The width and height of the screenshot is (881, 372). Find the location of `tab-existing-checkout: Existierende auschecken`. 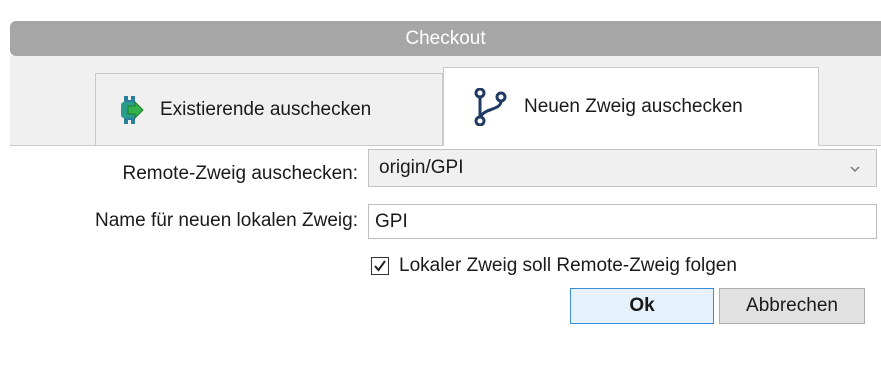

tab-existing-checkout: Existierende auschecken is located at coordinates (269, 109).